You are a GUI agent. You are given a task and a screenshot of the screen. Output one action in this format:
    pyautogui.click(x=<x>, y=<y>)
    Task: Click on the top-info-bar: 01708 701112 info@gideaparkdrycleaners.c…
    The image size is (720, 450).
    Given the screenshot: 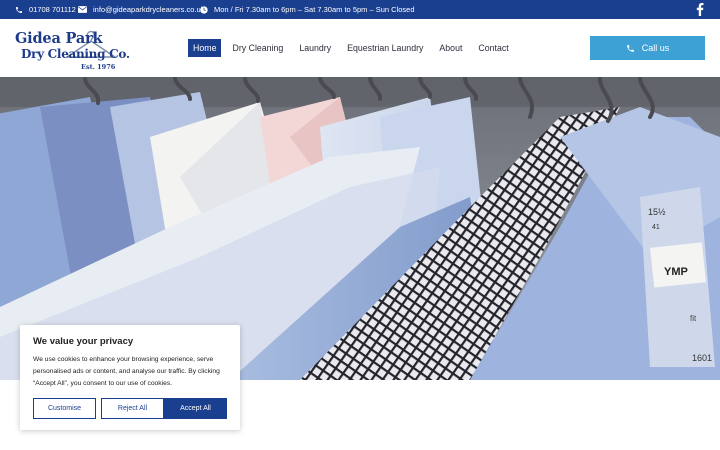 What is the action you would take?
    pyautogui.click(x=360, y=9)
    